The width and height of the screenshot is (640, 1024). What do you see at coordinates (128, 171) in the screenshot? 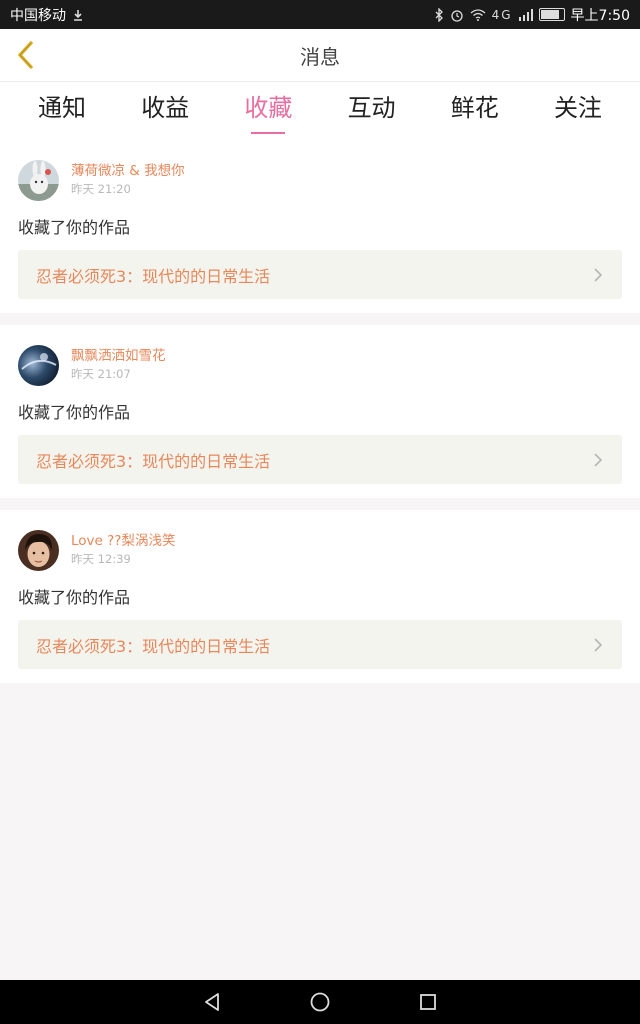
I see `username: 薄荷微凉 & 我想你` at bounding box center [128, 171].